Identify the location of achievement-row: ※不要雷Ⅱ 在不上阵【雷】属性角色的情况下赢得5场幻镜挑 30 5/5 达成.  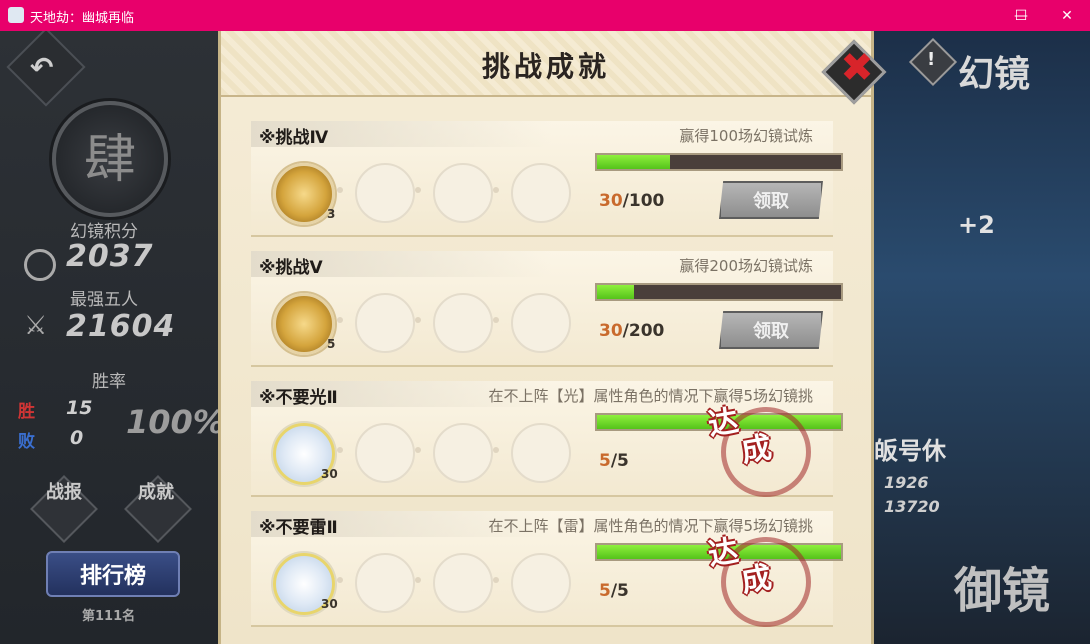
(547, 569).